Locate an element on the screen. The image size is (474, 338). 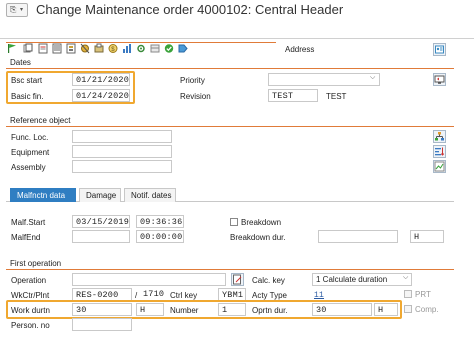
address-icon is located at coordinates (439, 49).